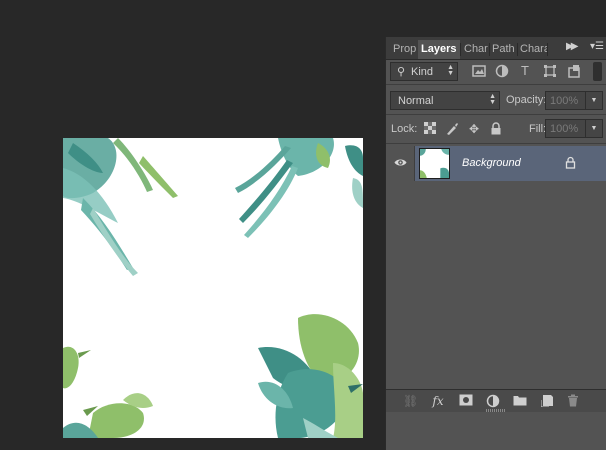  Describe the element at coordinates (404, 49) in the screenshot. I see `tab-properties: Prop` at that location.